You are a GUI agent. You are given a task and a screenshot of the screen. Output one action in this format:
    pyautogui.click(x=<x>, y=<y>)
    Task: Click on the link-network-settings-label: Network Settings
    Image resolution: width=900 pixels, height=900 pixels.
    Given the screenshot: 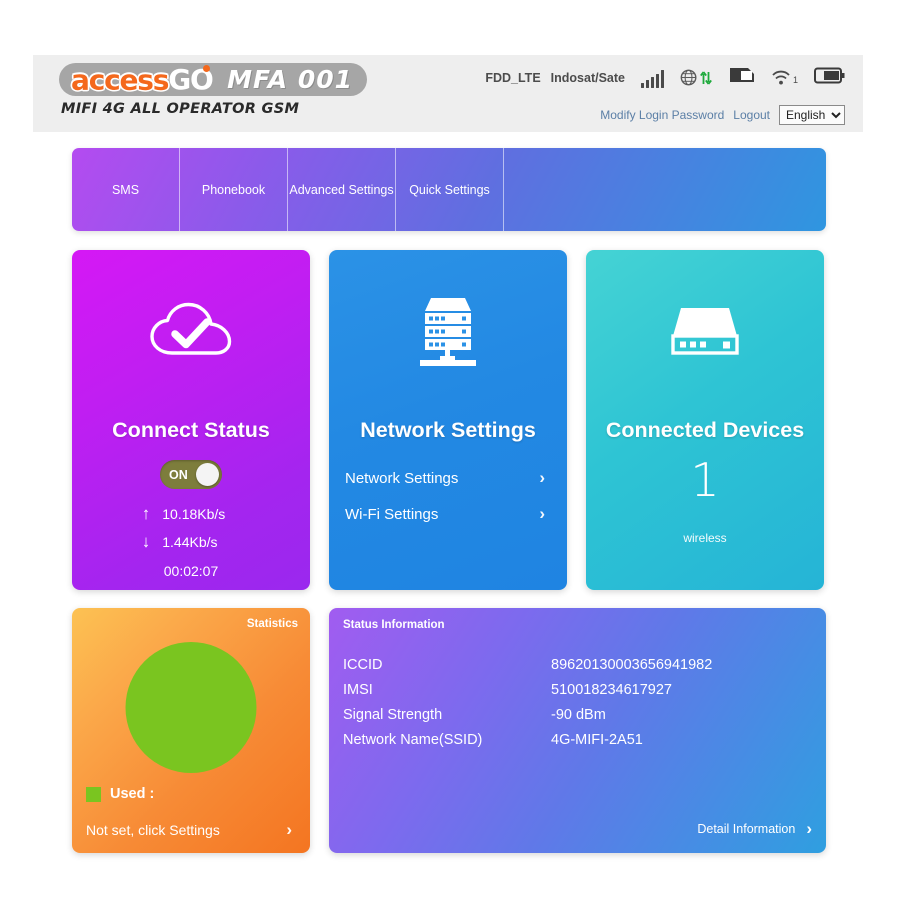 What is the action you would take?
    pyautogui.click(x=402, y=478)
    